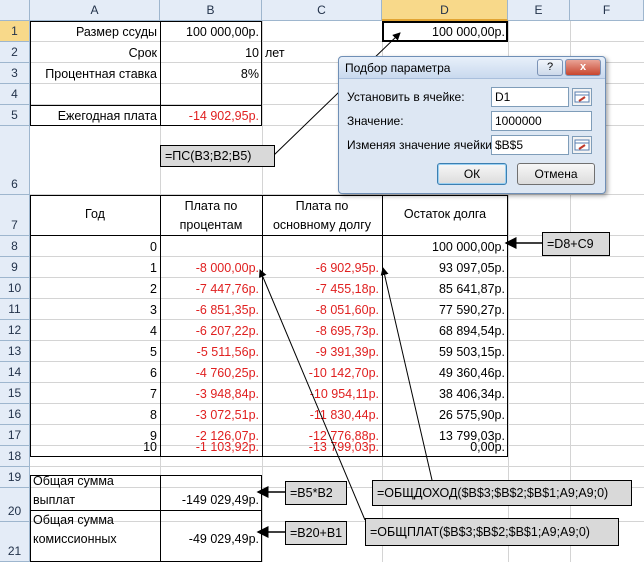 The width and height of the screenshot is (644, 562). What do you see at coordinates (406, 374) in the screenshot?
I see `arrow-cumprinc` at bounding box center [406, 374].